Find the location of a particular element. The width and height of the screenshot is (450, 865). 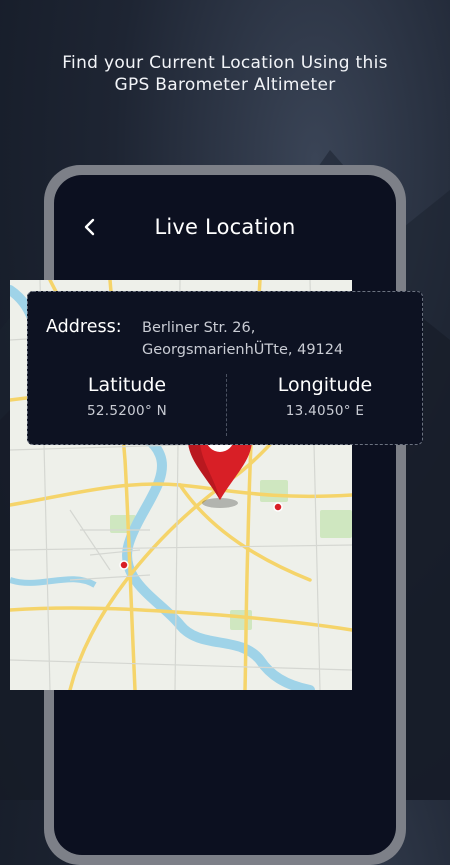

app-header: Live Location is located at coordinates (225, 230).